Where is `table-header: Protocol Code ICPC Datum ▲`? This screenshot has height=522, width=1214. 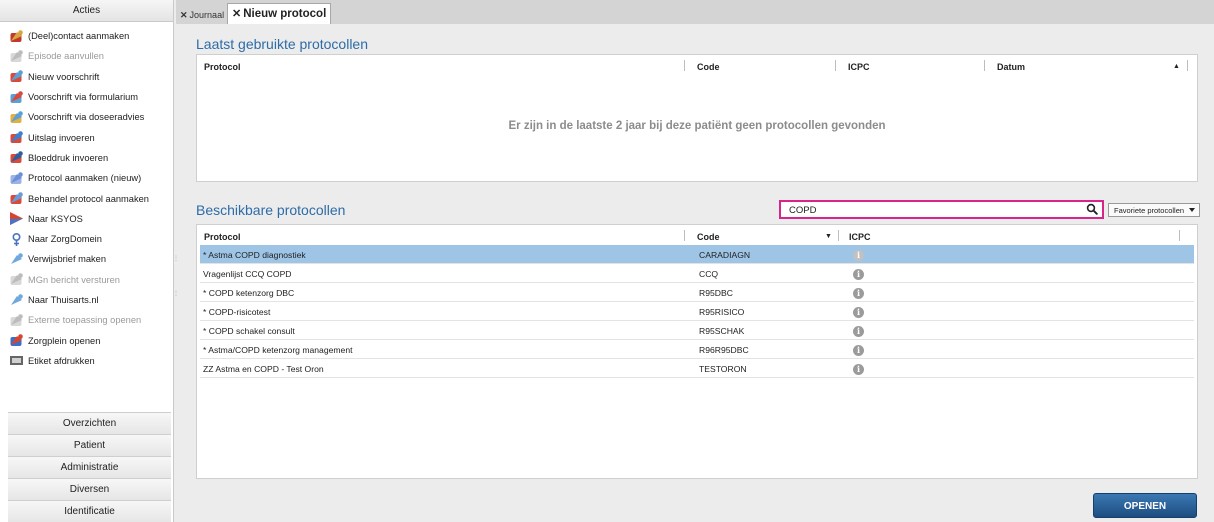 table-header: Protocol Code ICPC Datum ▲ is located at coordinates (697, 66).